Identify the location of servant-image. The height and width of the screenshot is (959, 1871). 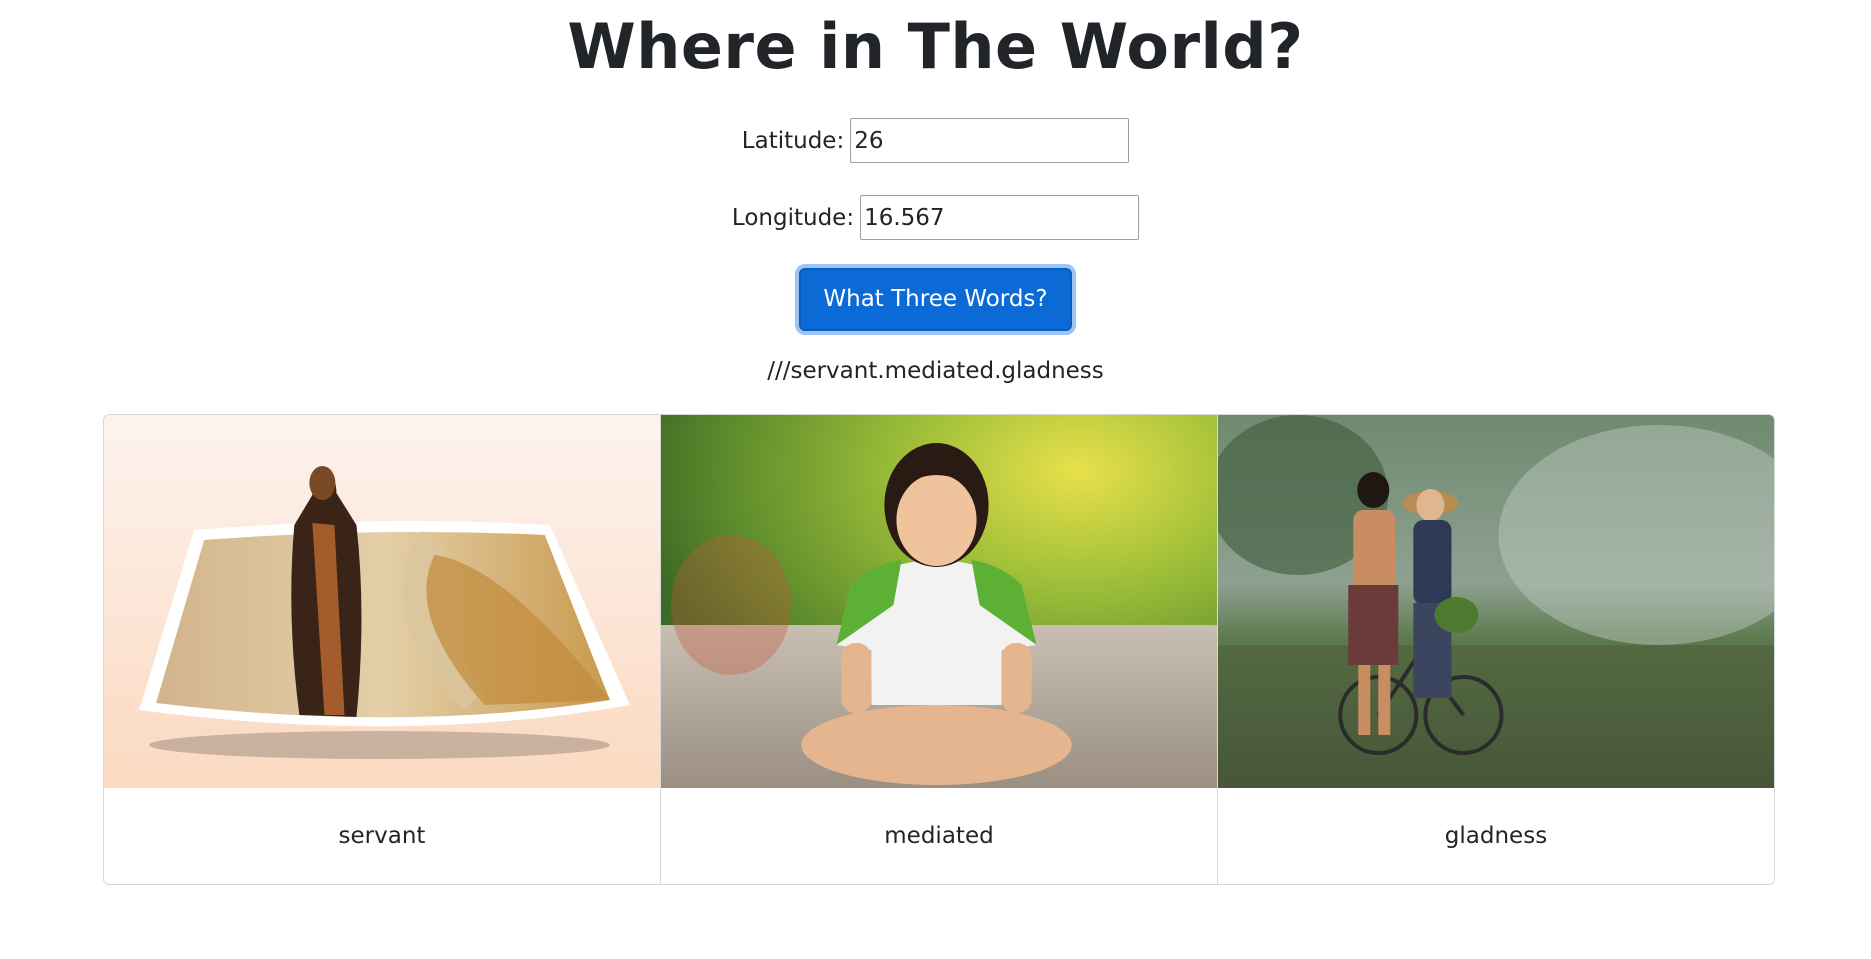
(382, 601).